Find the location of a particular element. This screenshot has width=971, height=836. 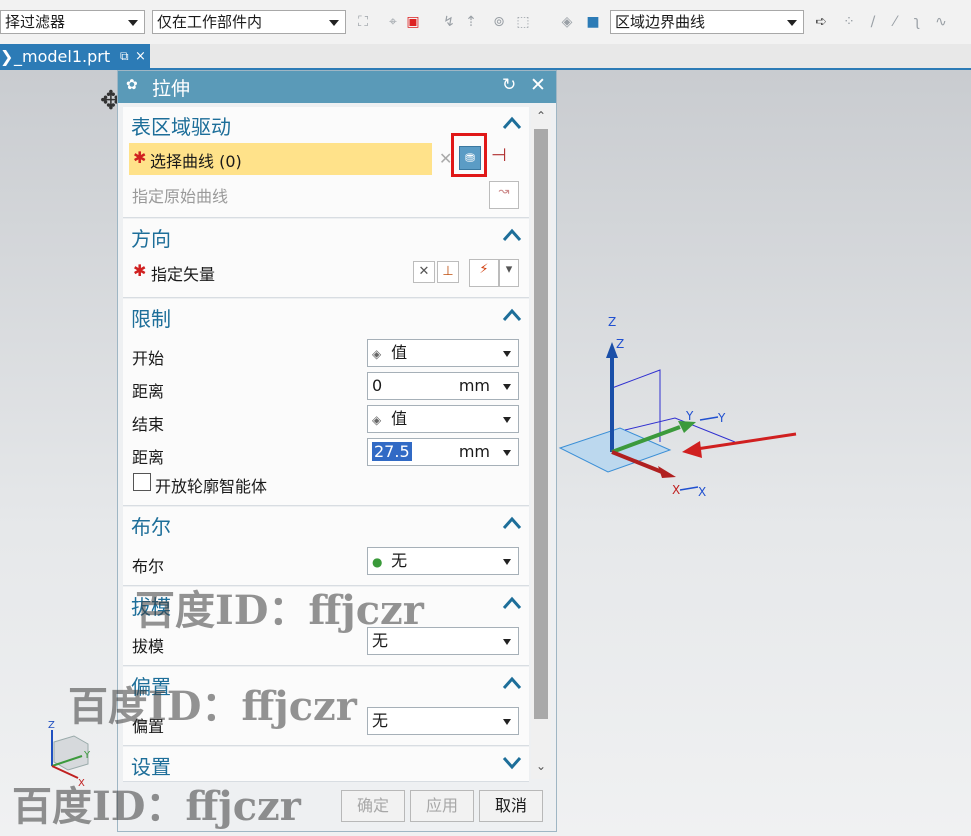

start-label: 开始 is located at coordinates (148, 358).